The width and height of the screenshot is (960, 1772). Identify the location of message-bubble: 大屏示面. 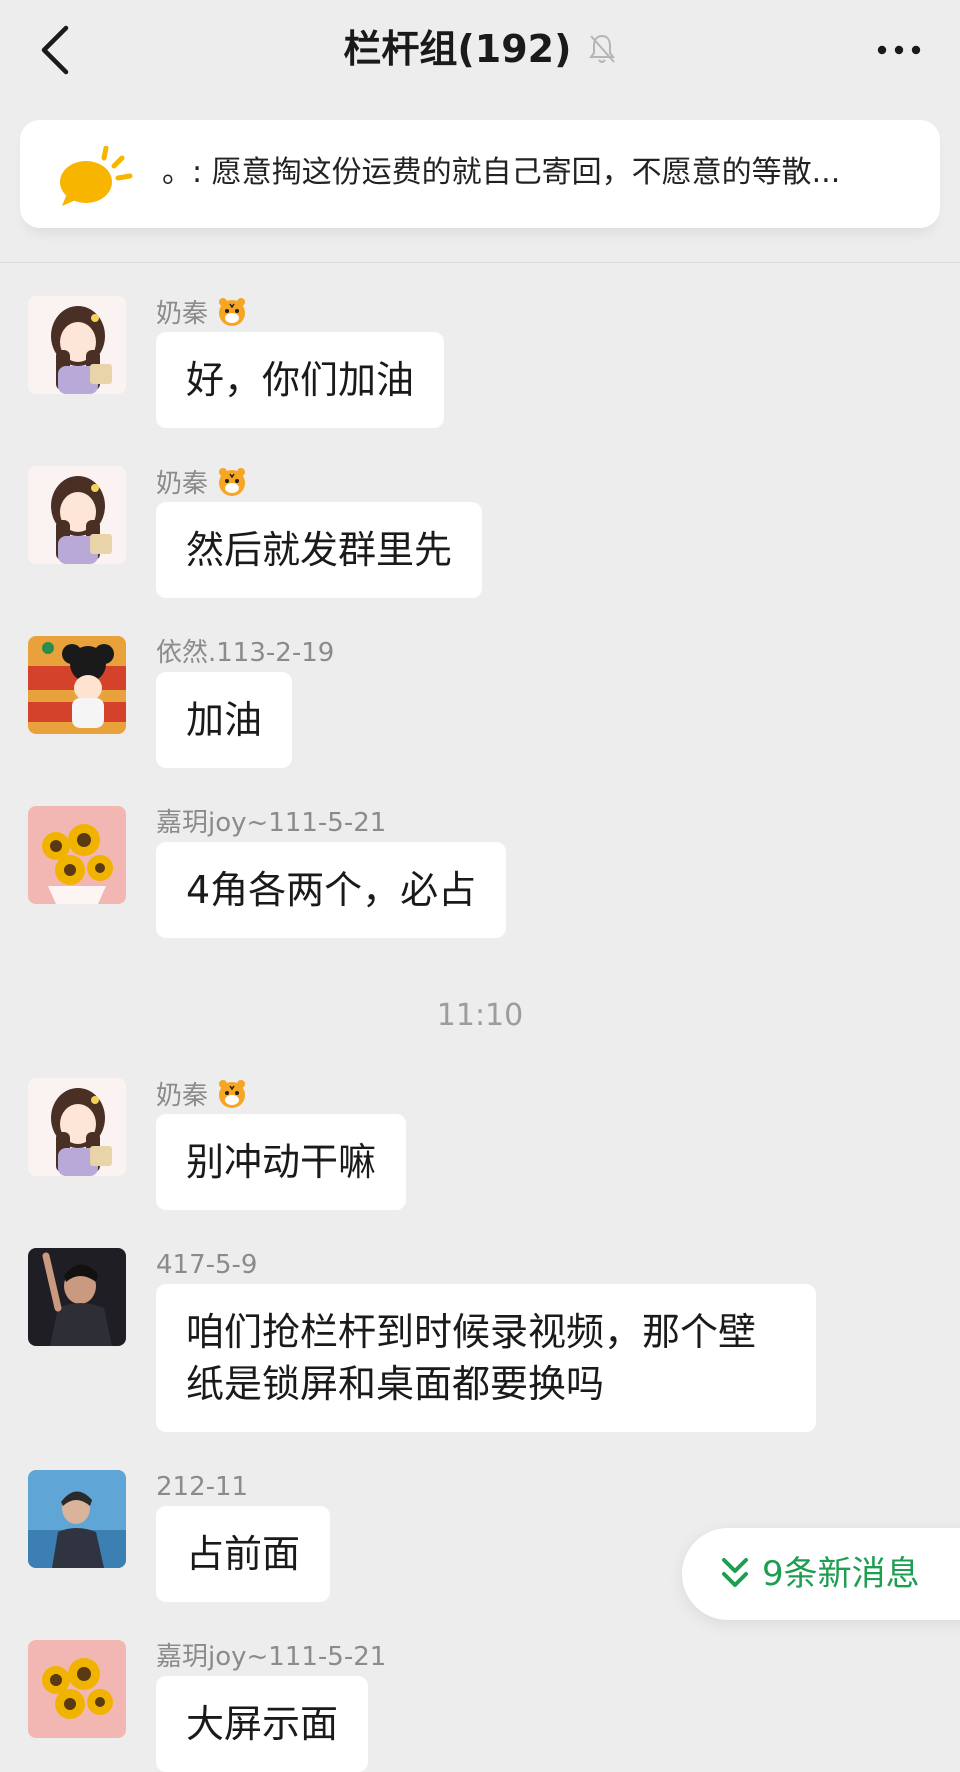
(262, 1724).